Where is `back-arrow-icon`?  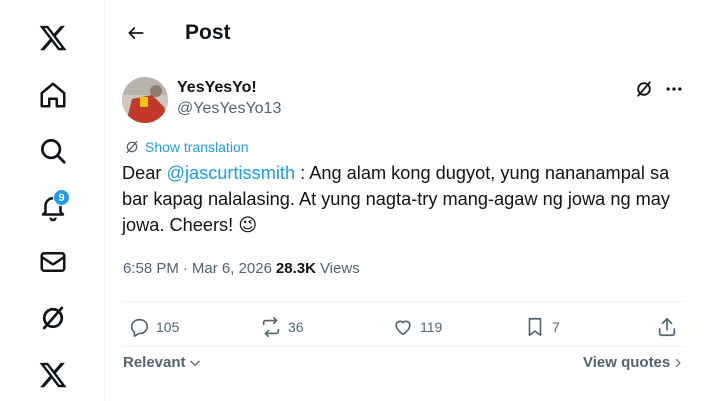
back-arrow-icon is located at coordinates (136, 33).